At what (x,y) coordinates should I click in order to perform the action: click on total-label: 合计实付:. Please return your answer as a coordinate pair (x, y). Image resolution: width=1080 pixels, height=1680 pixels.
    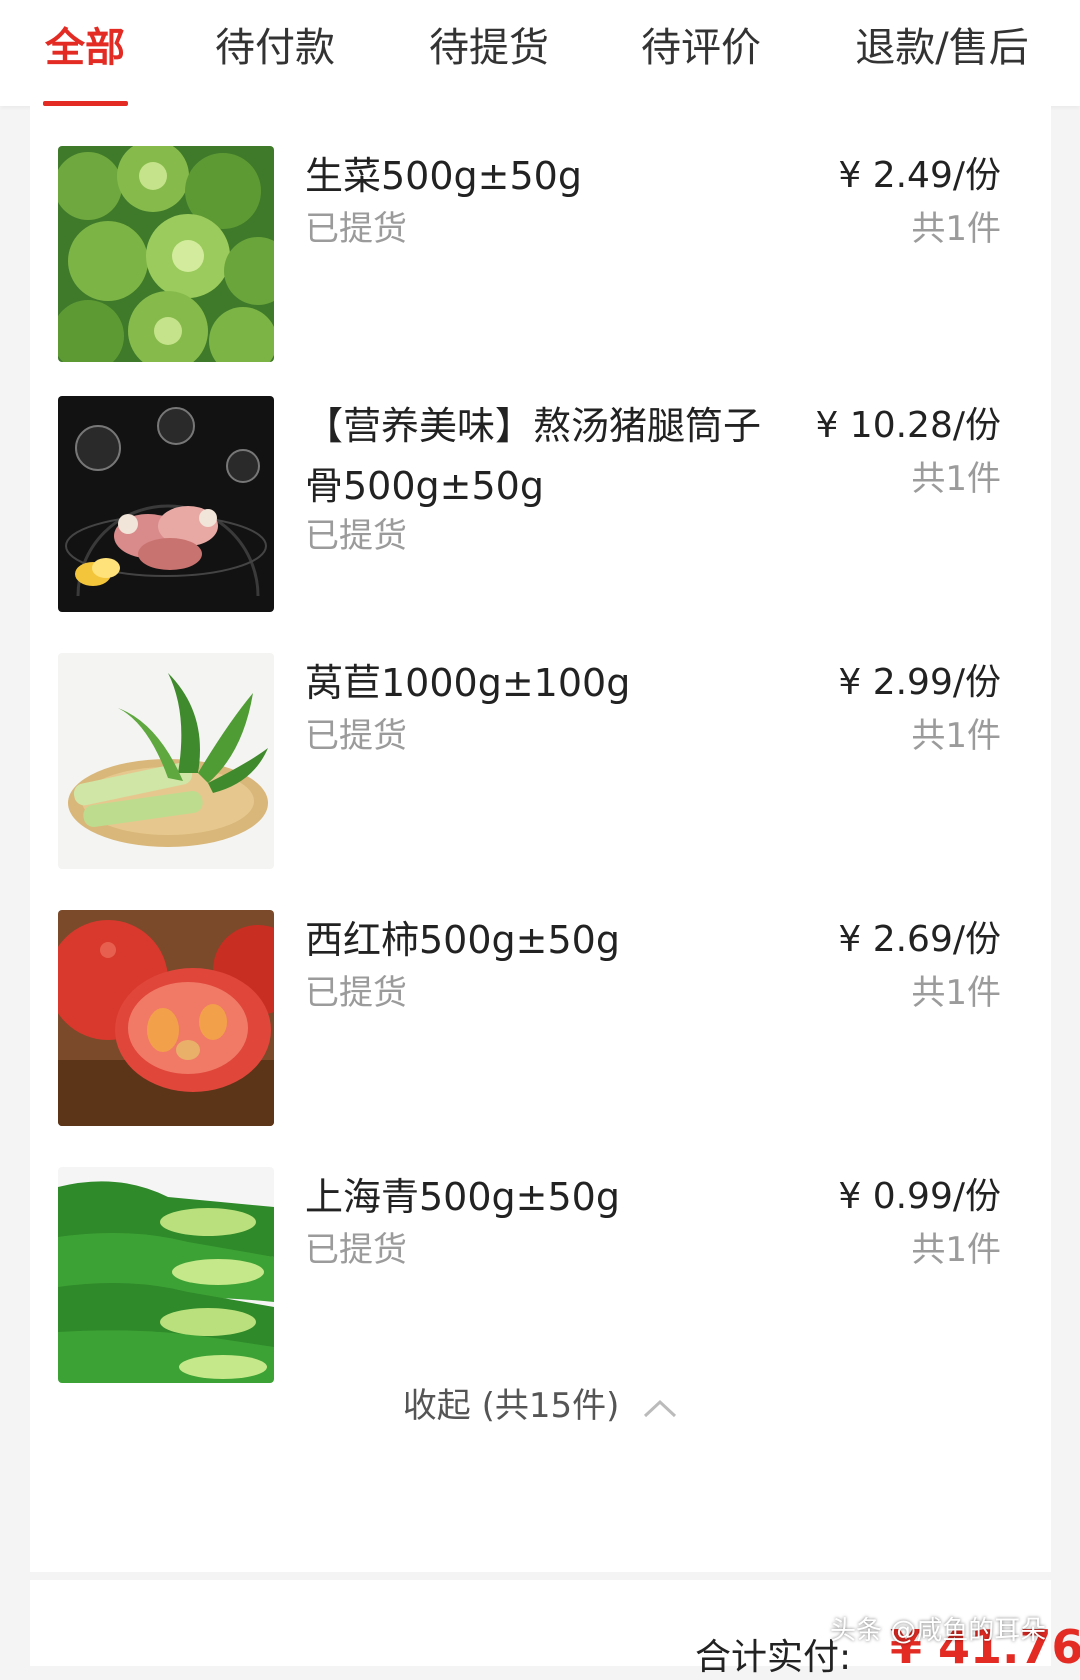
    Looking at the image, I should click on (773, 1657).